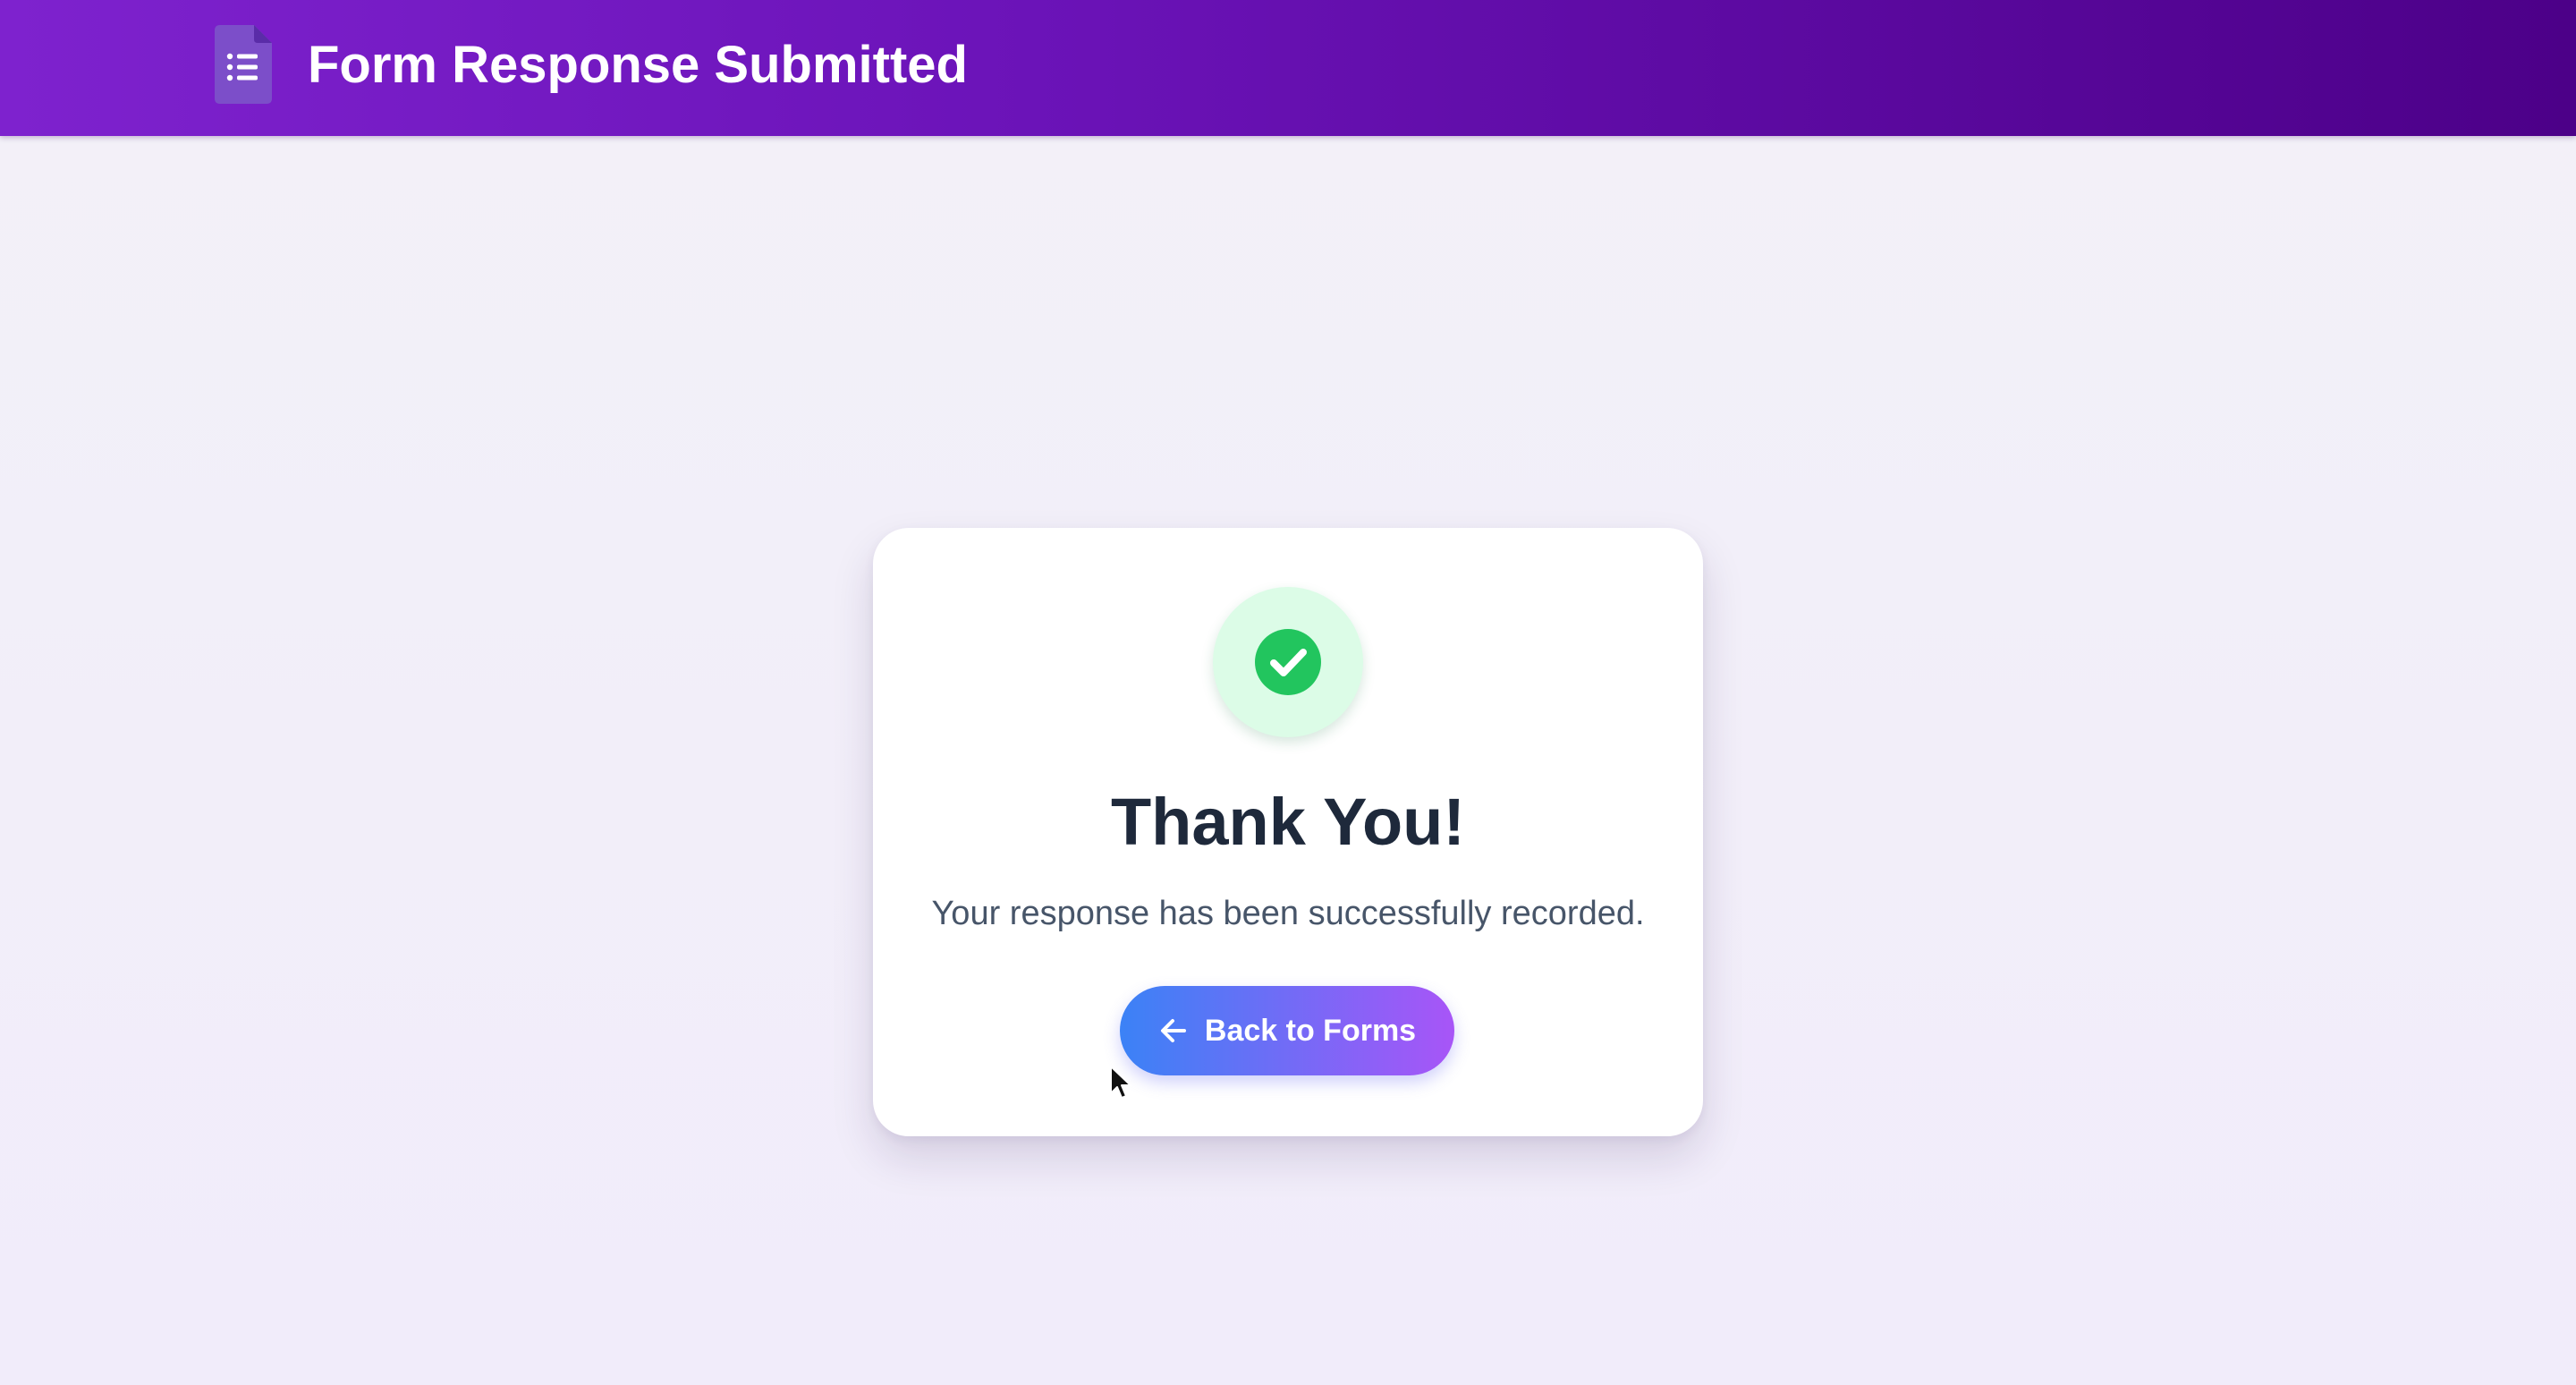  What do you see at coordinates (1288, 68) in the screenshot?
I see `top-header-bar: Form Response Submitted` at bounding box center [1288, 68].